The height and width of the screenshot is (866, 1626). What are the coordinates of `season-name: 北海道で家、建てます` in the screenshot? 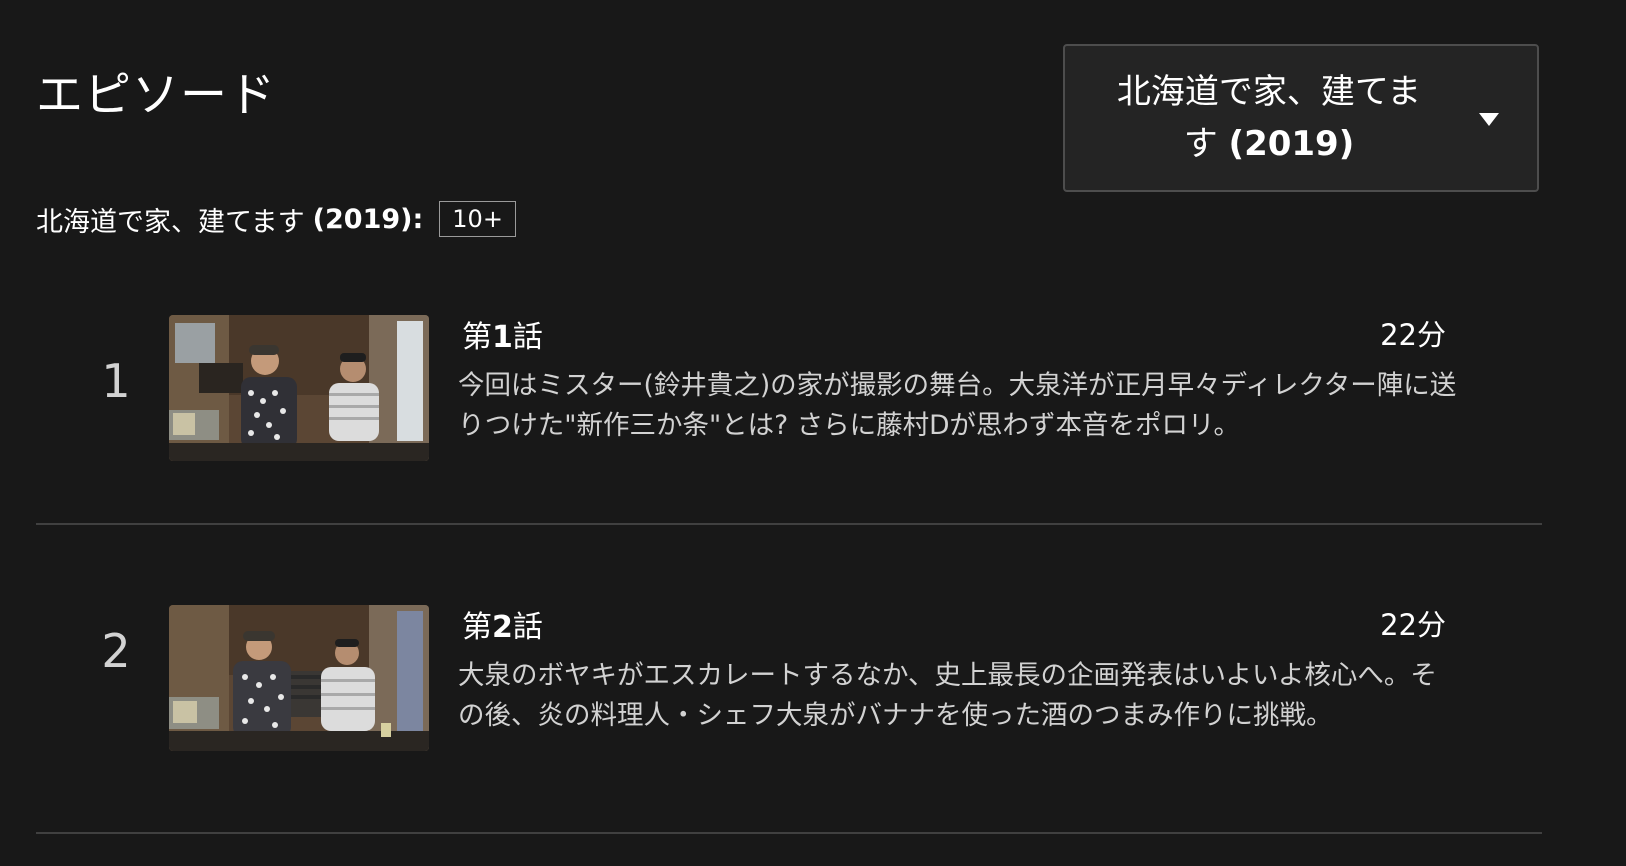 It's located at (170, 222).